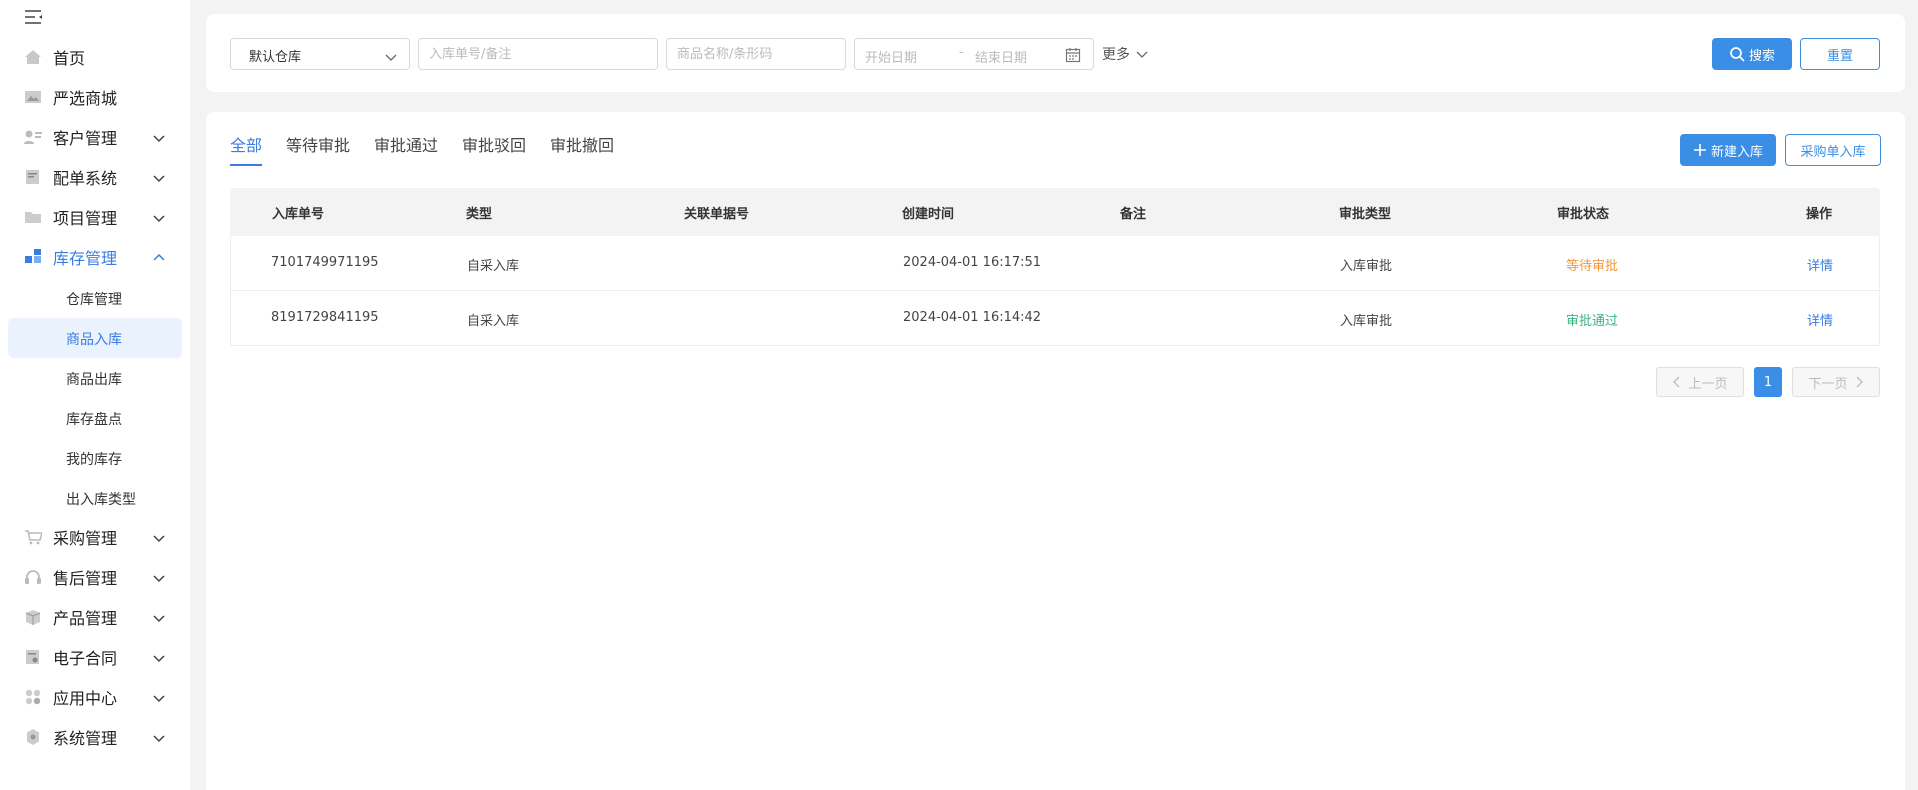 This screenshot has width=1918, height=790. I want to click on chevron-left-icon, so click(1677, 382).